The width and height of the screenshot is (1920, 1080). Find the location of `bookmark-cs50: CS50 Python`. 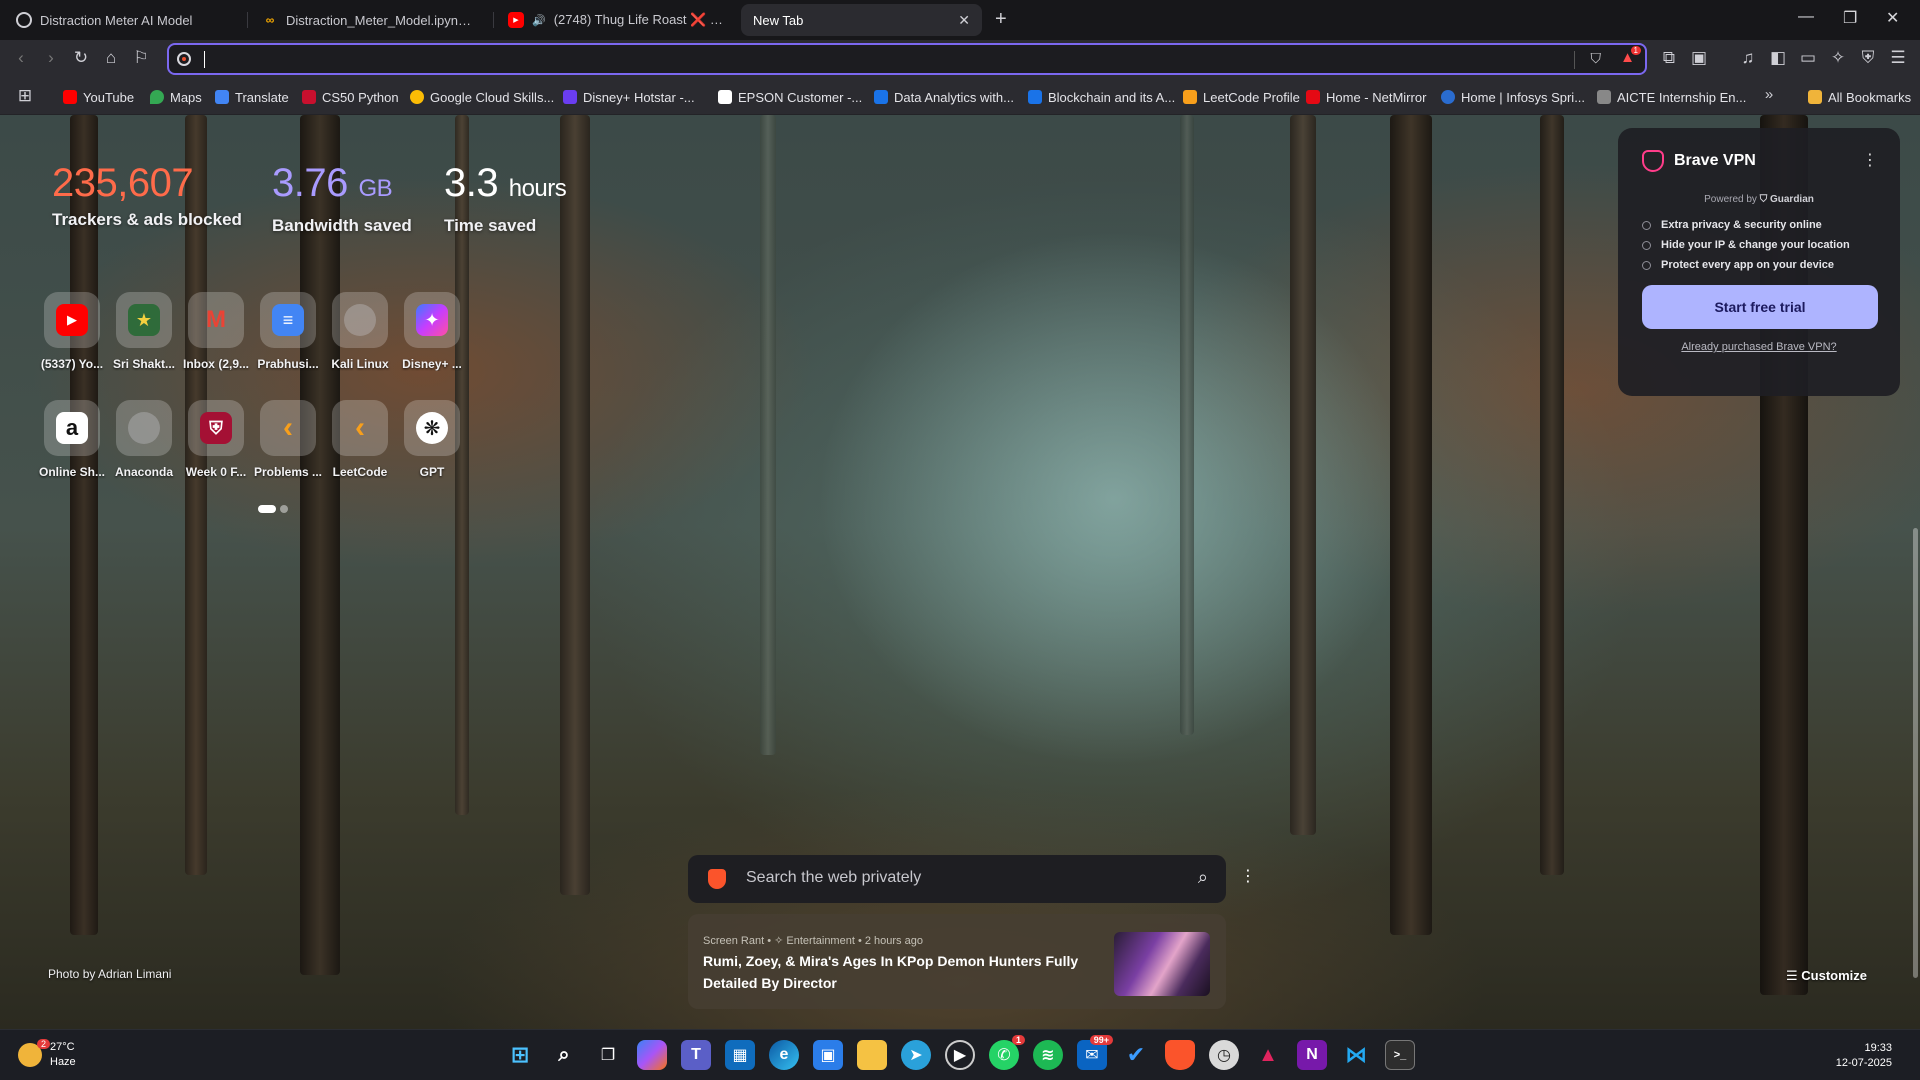

bookmark-cs50: CS50 Python is located at coordinates (350, 97).